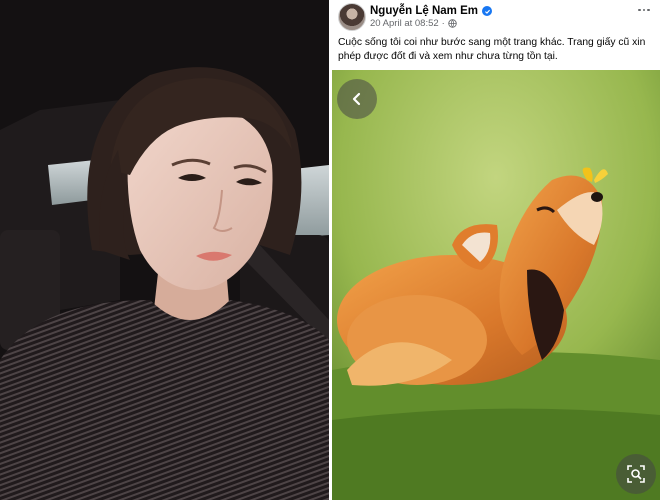 Image resolution: width=660 pixels, height=500 pixels. Describe the element at coordinates (352, 17) in the screenshot. I see `author-avatar` at that location.